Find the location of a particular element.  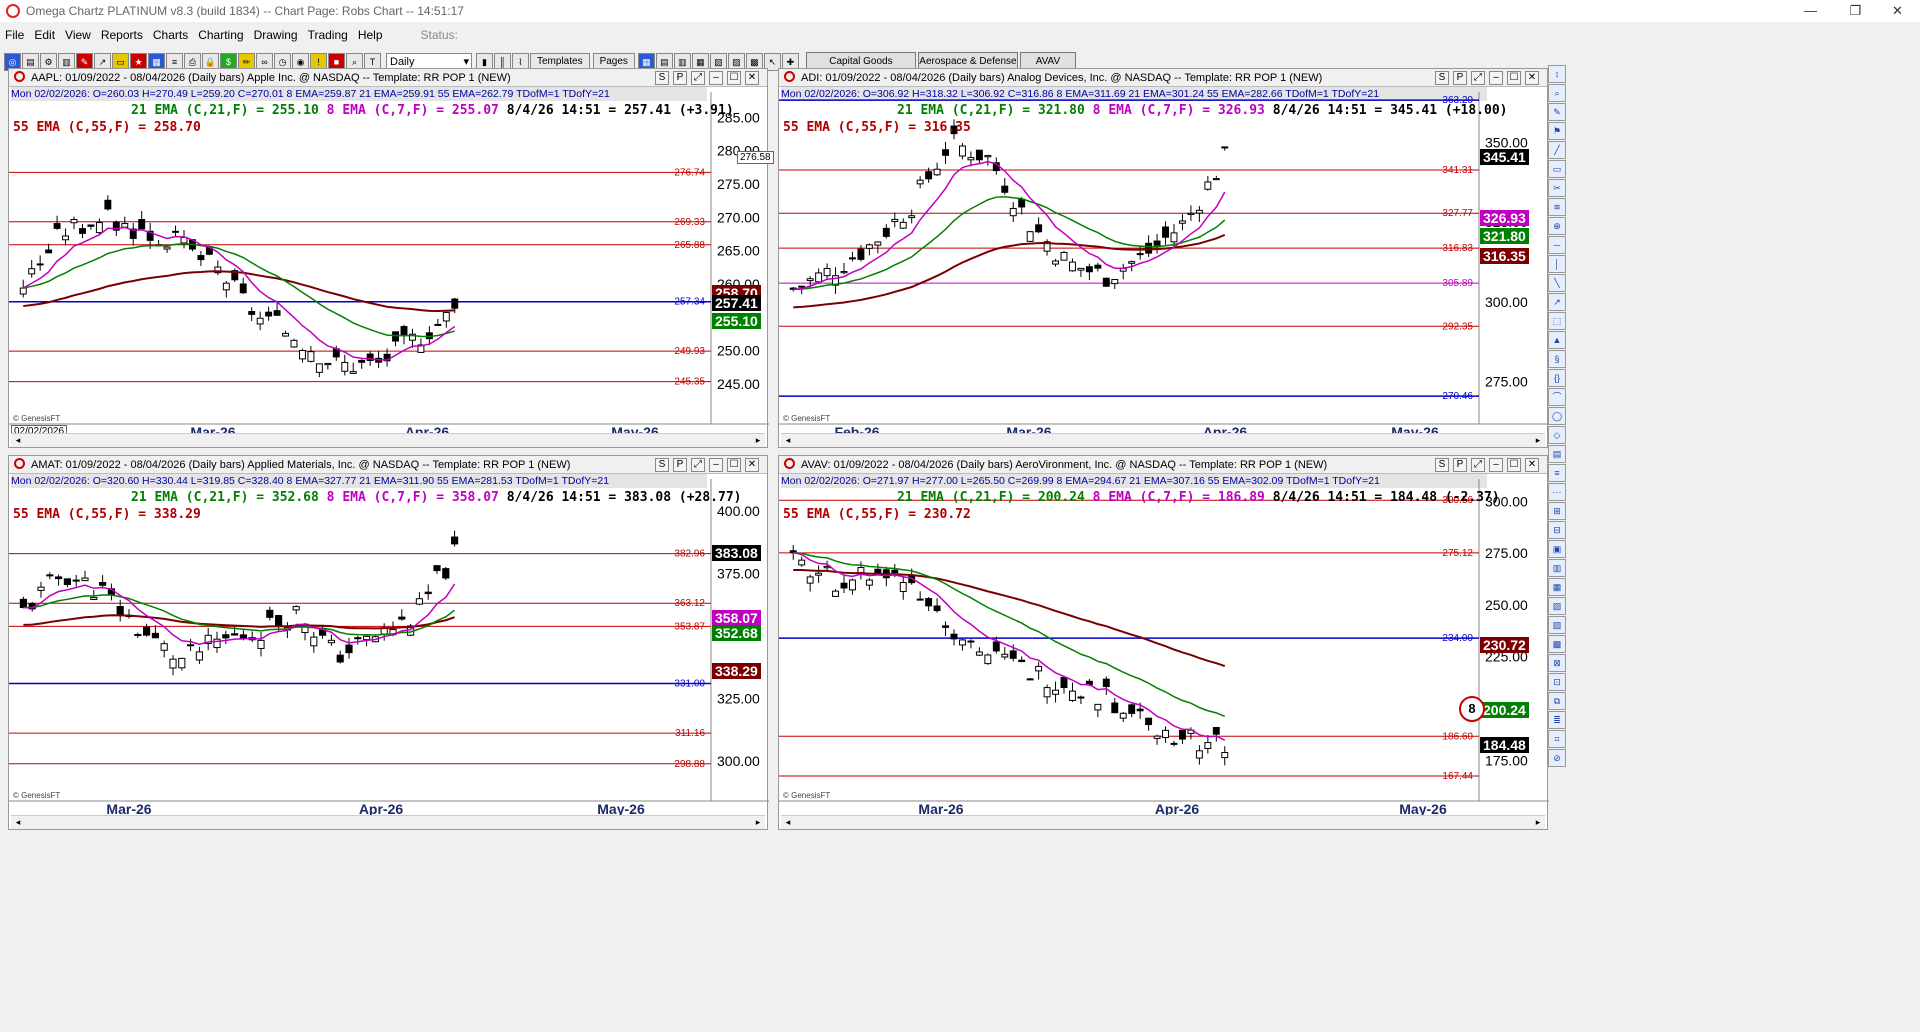

drawing-tool-19-icon: ◯ is located at coordinates (1557, 416).